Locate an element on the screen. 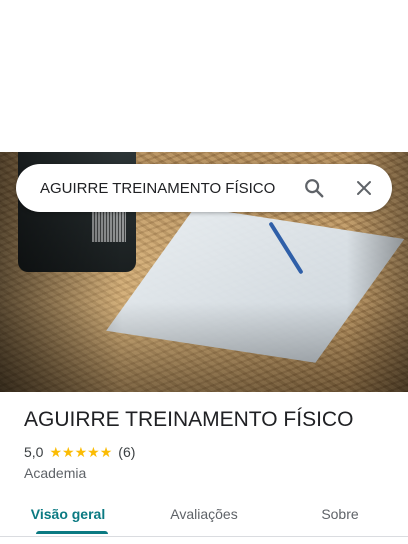 The width and height of the screenshot is (408, 544). search-input: AGUIRRE TREINAMENTO FÍSICO is located at coordinates (167, 188).